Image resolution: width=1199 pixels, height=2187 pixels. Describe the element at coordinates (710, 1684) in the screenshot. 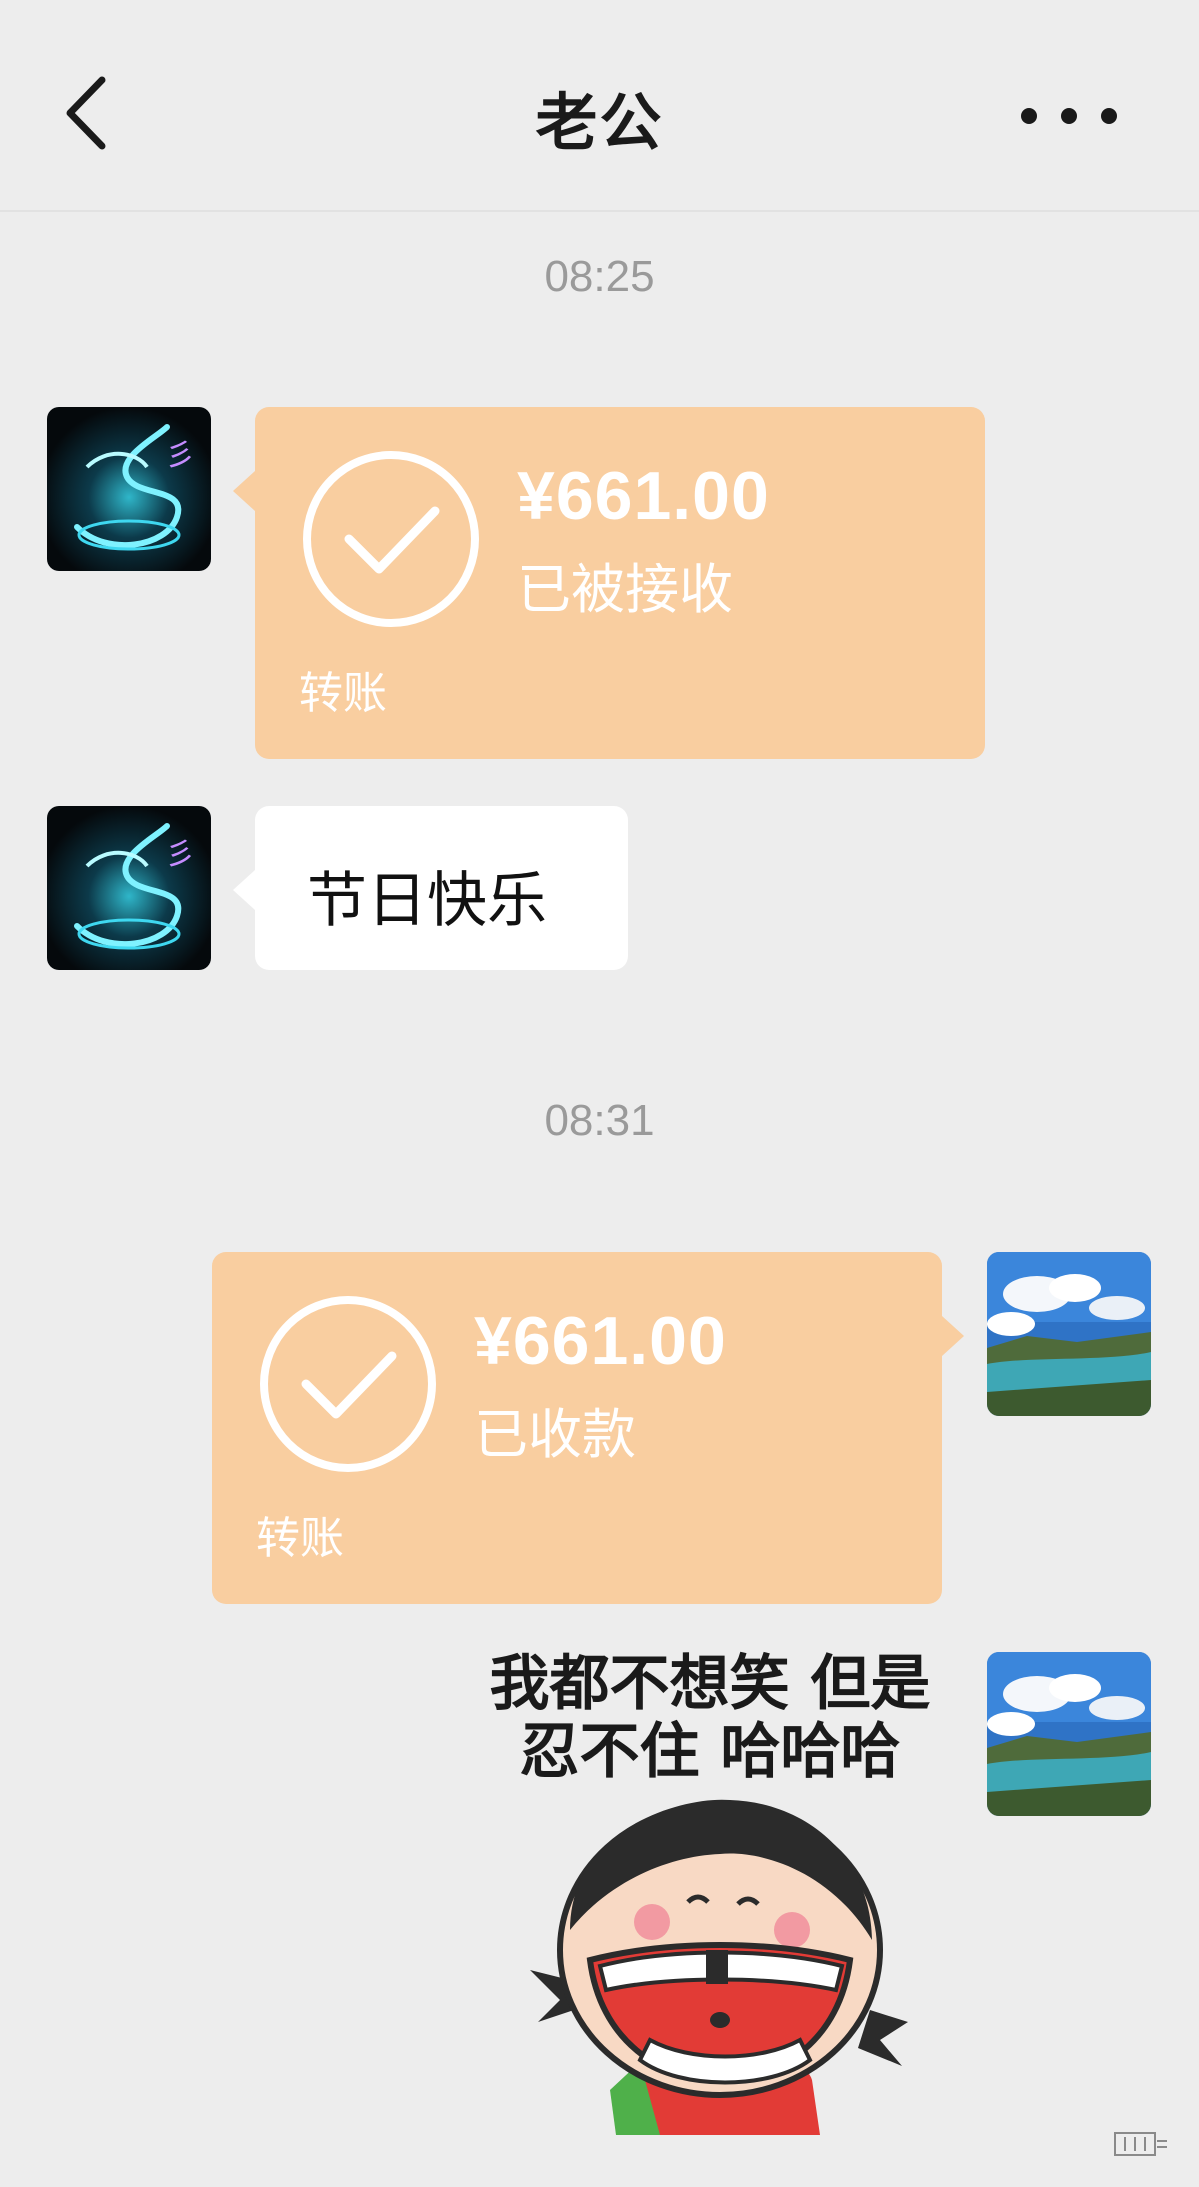

I see `sticker-caption-line: 我都不想笑 但是` at that location.